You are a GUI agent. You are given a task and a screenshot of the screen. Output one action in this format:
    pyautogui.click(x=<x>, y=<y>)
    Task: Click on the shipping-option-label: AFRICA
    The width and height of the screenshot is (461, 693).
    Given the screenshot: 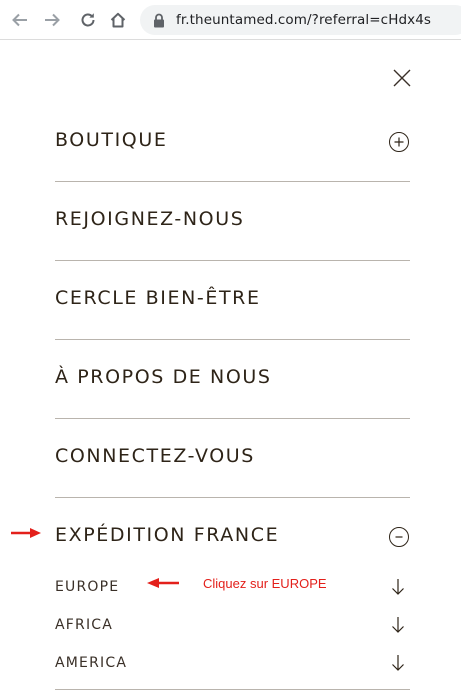 What is the action you would take?
    pyautogui.click(x=84, y=625)
    